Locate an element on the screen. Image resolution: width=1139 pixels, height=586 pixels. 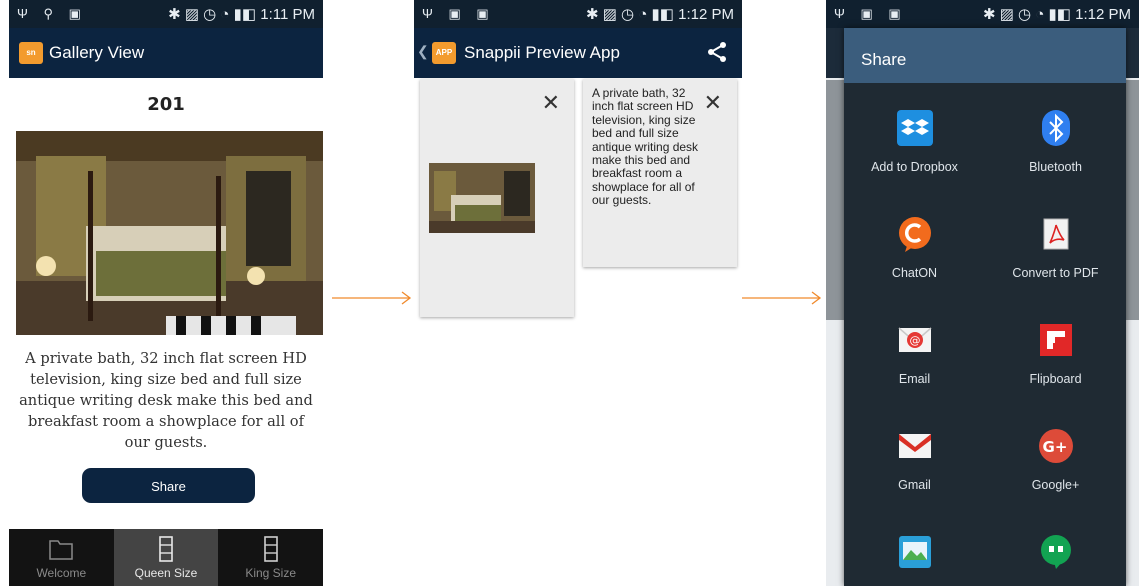
flipboard-icon is located at coordinates (1055, 340).